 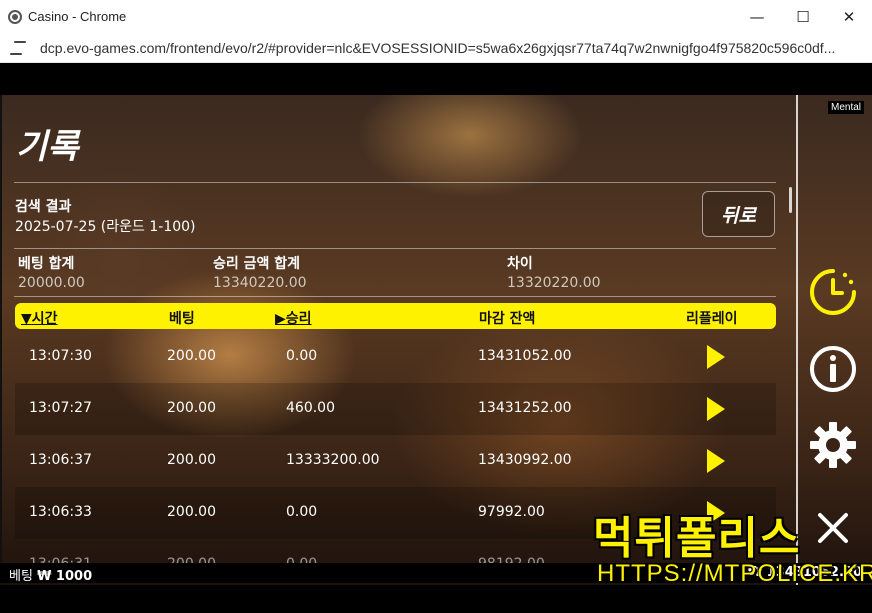 I want to click on win-cell: 460.00, so click(x=310, y=408).